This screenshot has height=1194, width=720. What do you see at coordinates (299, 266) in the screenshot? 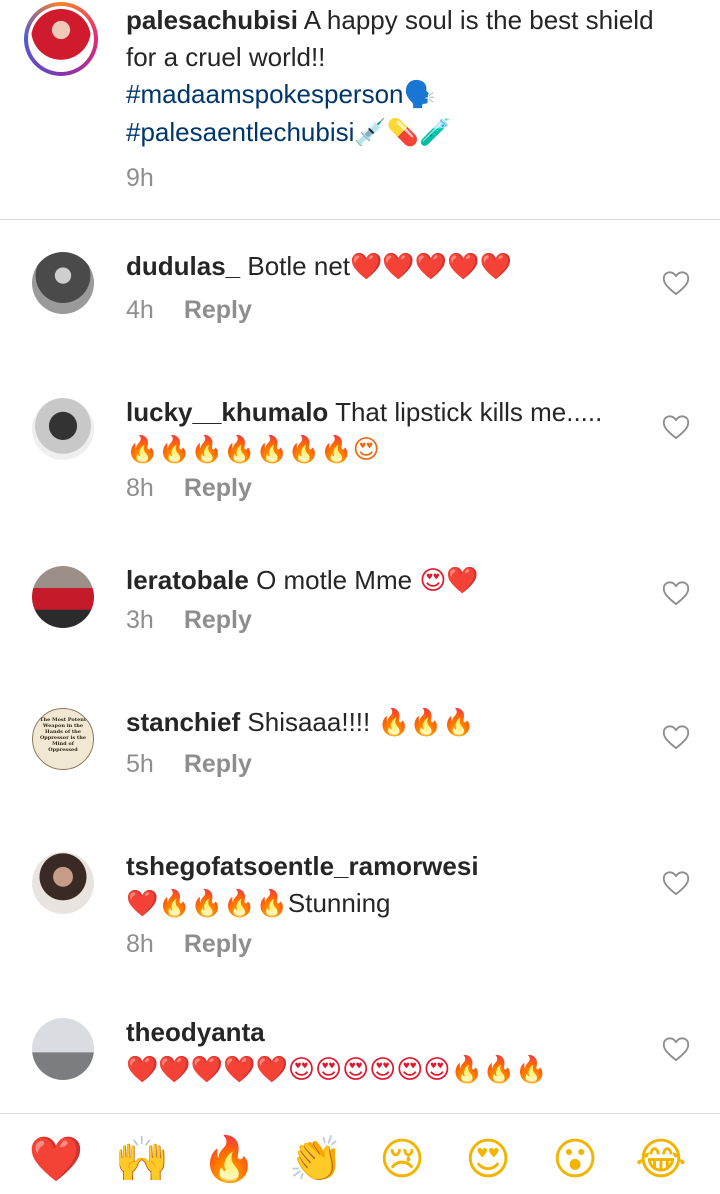
I see `comment-body: Botle net` at bounding box center [299, 266].